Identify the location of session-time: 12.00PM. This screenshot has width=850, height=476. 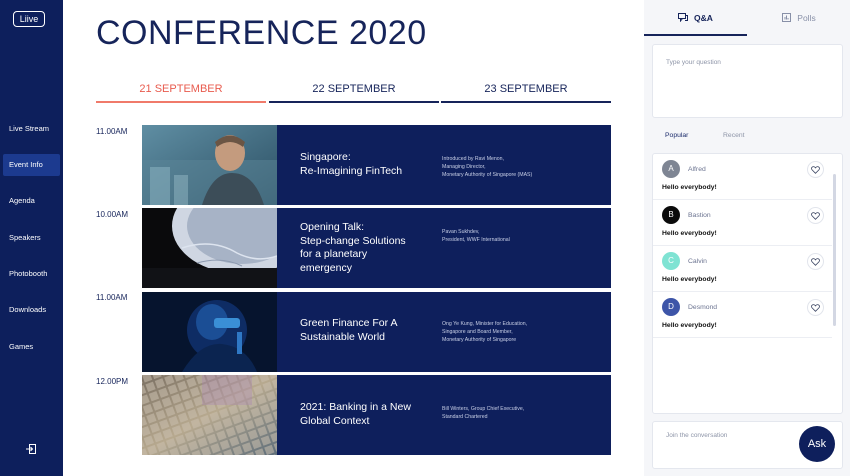
(112, 381).